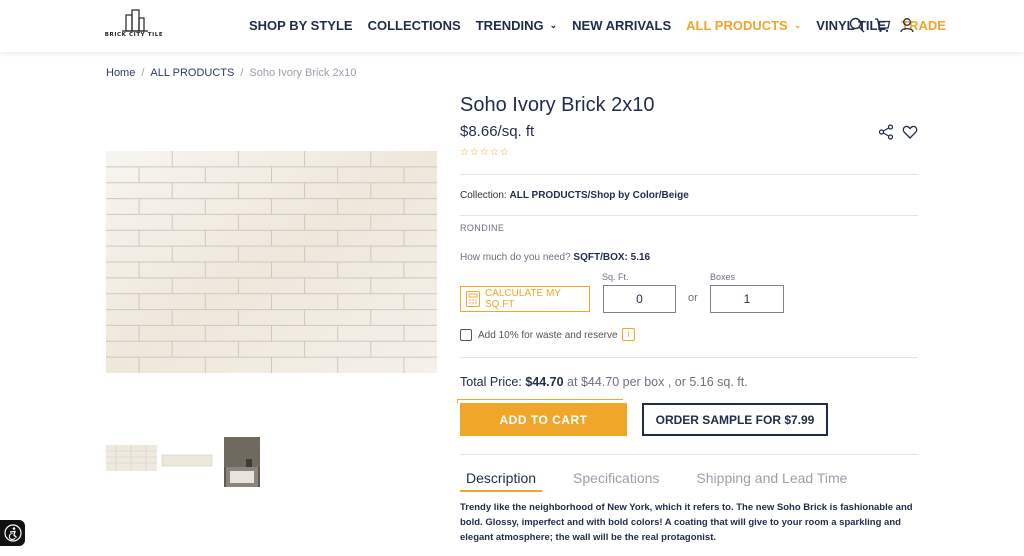 This screenshot has height=556, width=1024. What do you see at coordinates (723, 277) in the screenshot?
I see `boxes-label: Boxes` at bounding box center [723, 277].